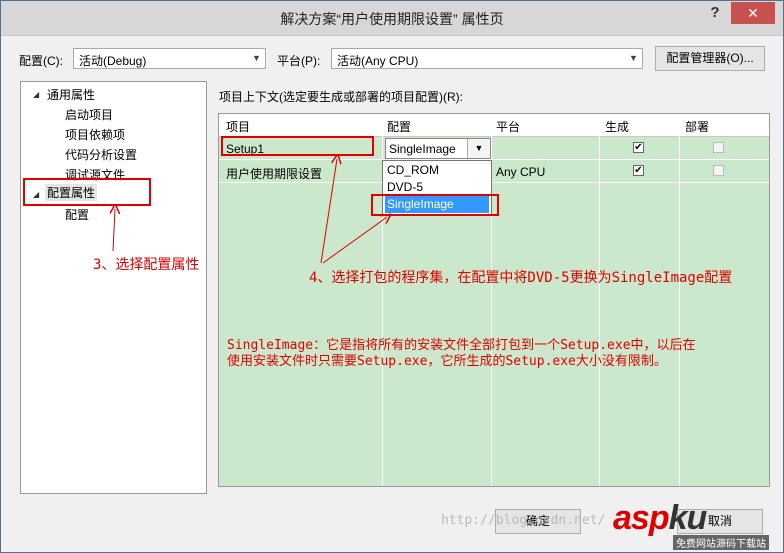 The width and height of the screenshot is (784, 553). Describe the element at coordinates (660, 518) in the screenshot. I see `aspku-logo: aspku` at that location.